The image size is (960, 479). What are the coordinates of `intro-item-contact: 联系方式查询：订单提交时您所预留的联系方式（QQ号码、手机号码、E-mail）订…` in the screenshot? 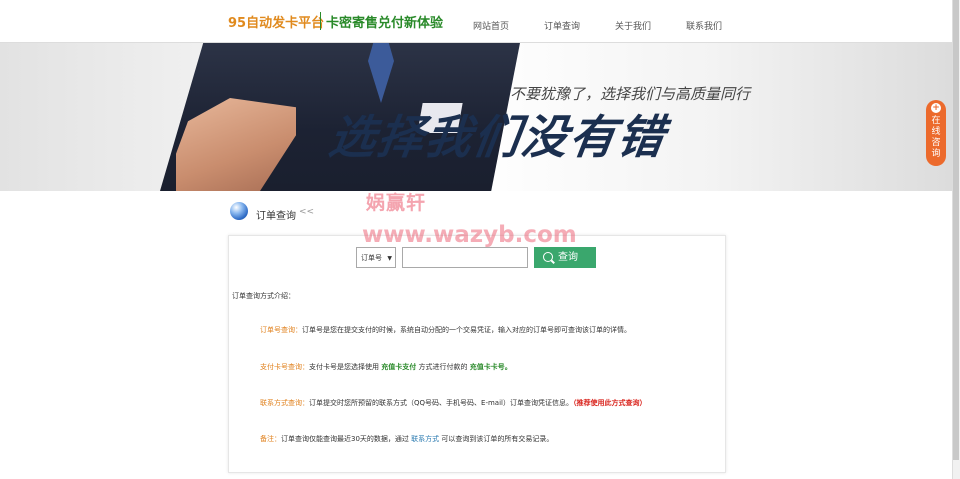 It's located at (453, 403).